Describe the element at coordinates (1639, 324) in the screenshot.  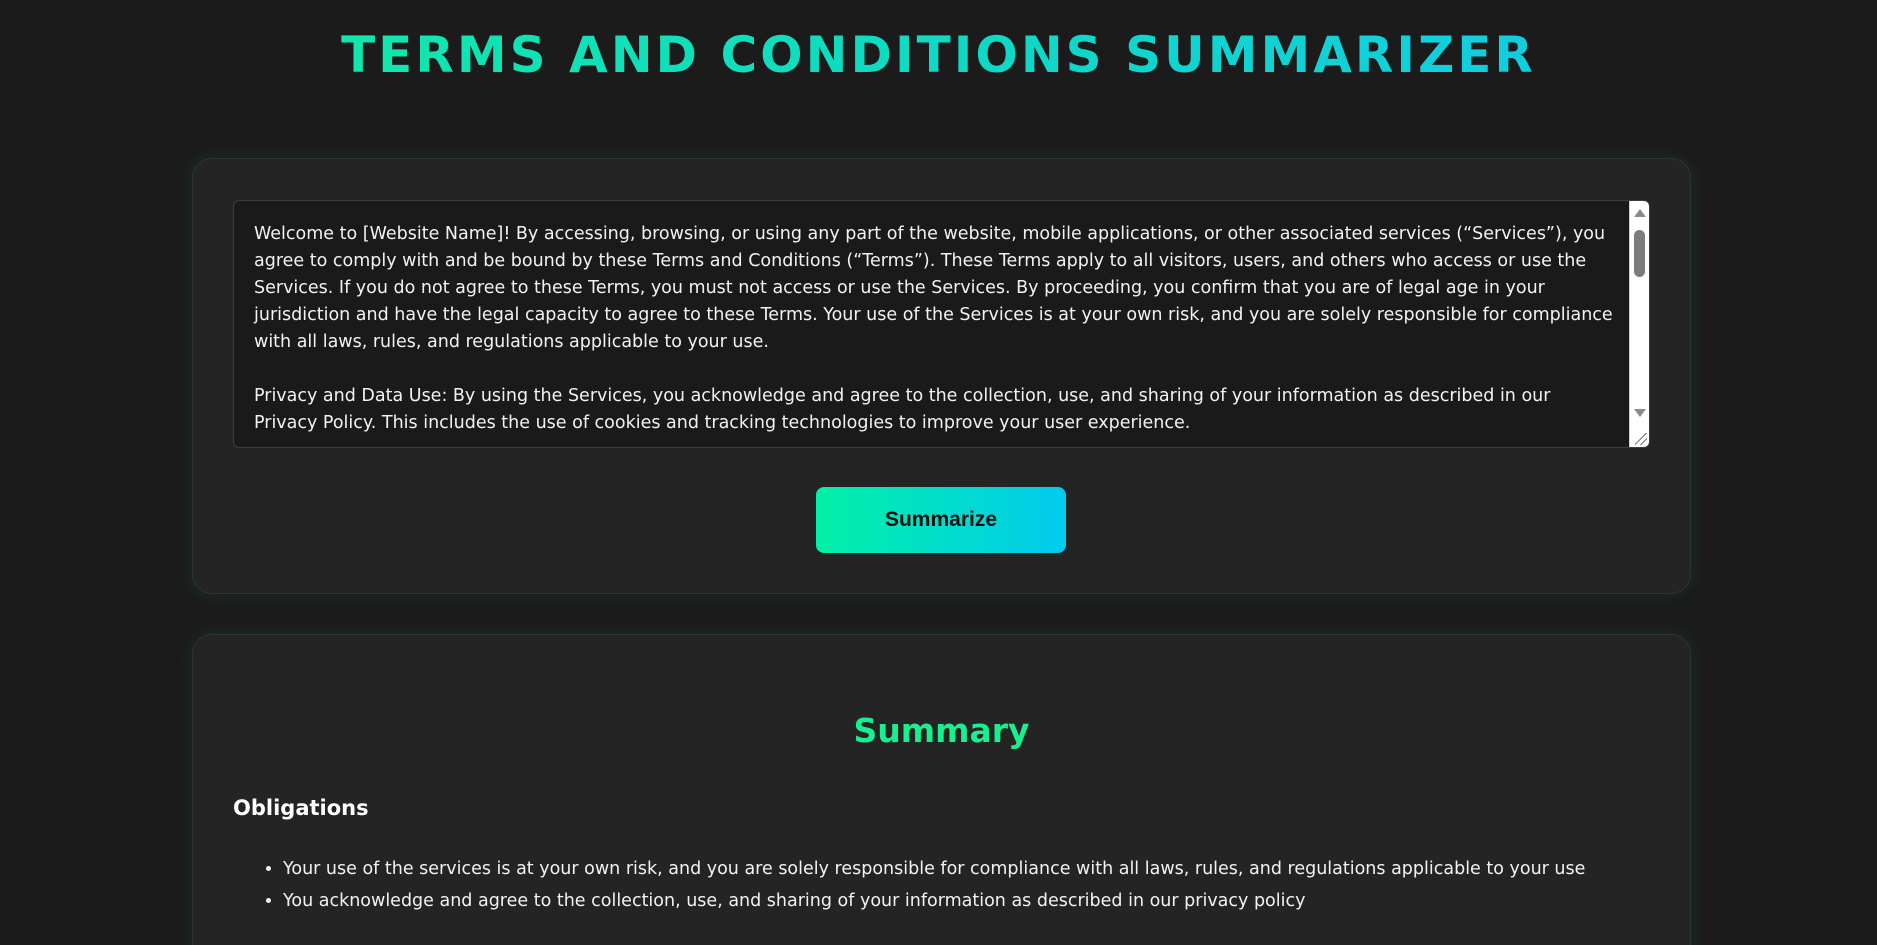
I see `textarea-scrollbar` at that location.